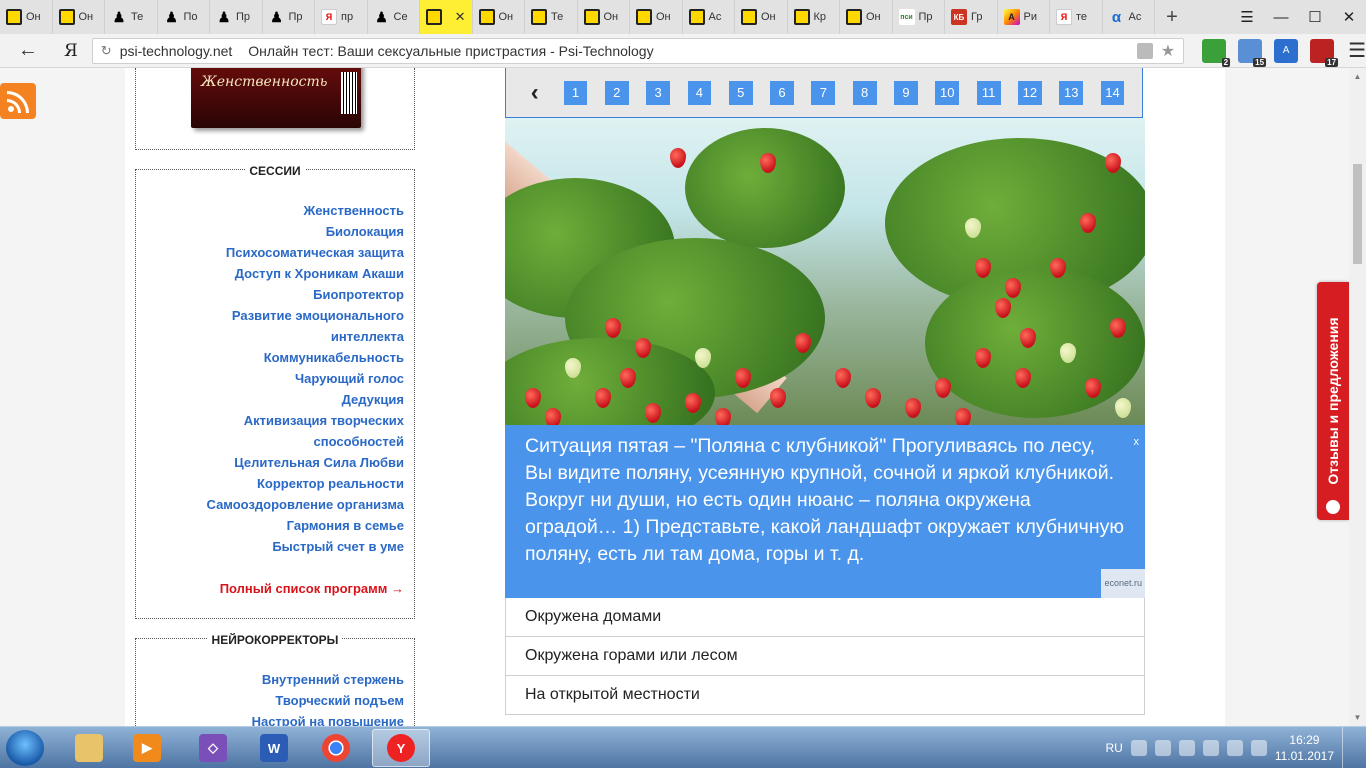  Describe the element at coordinates (1216, 52) in the screenshot. I see `adblock-shield-icon: 2` at that location.